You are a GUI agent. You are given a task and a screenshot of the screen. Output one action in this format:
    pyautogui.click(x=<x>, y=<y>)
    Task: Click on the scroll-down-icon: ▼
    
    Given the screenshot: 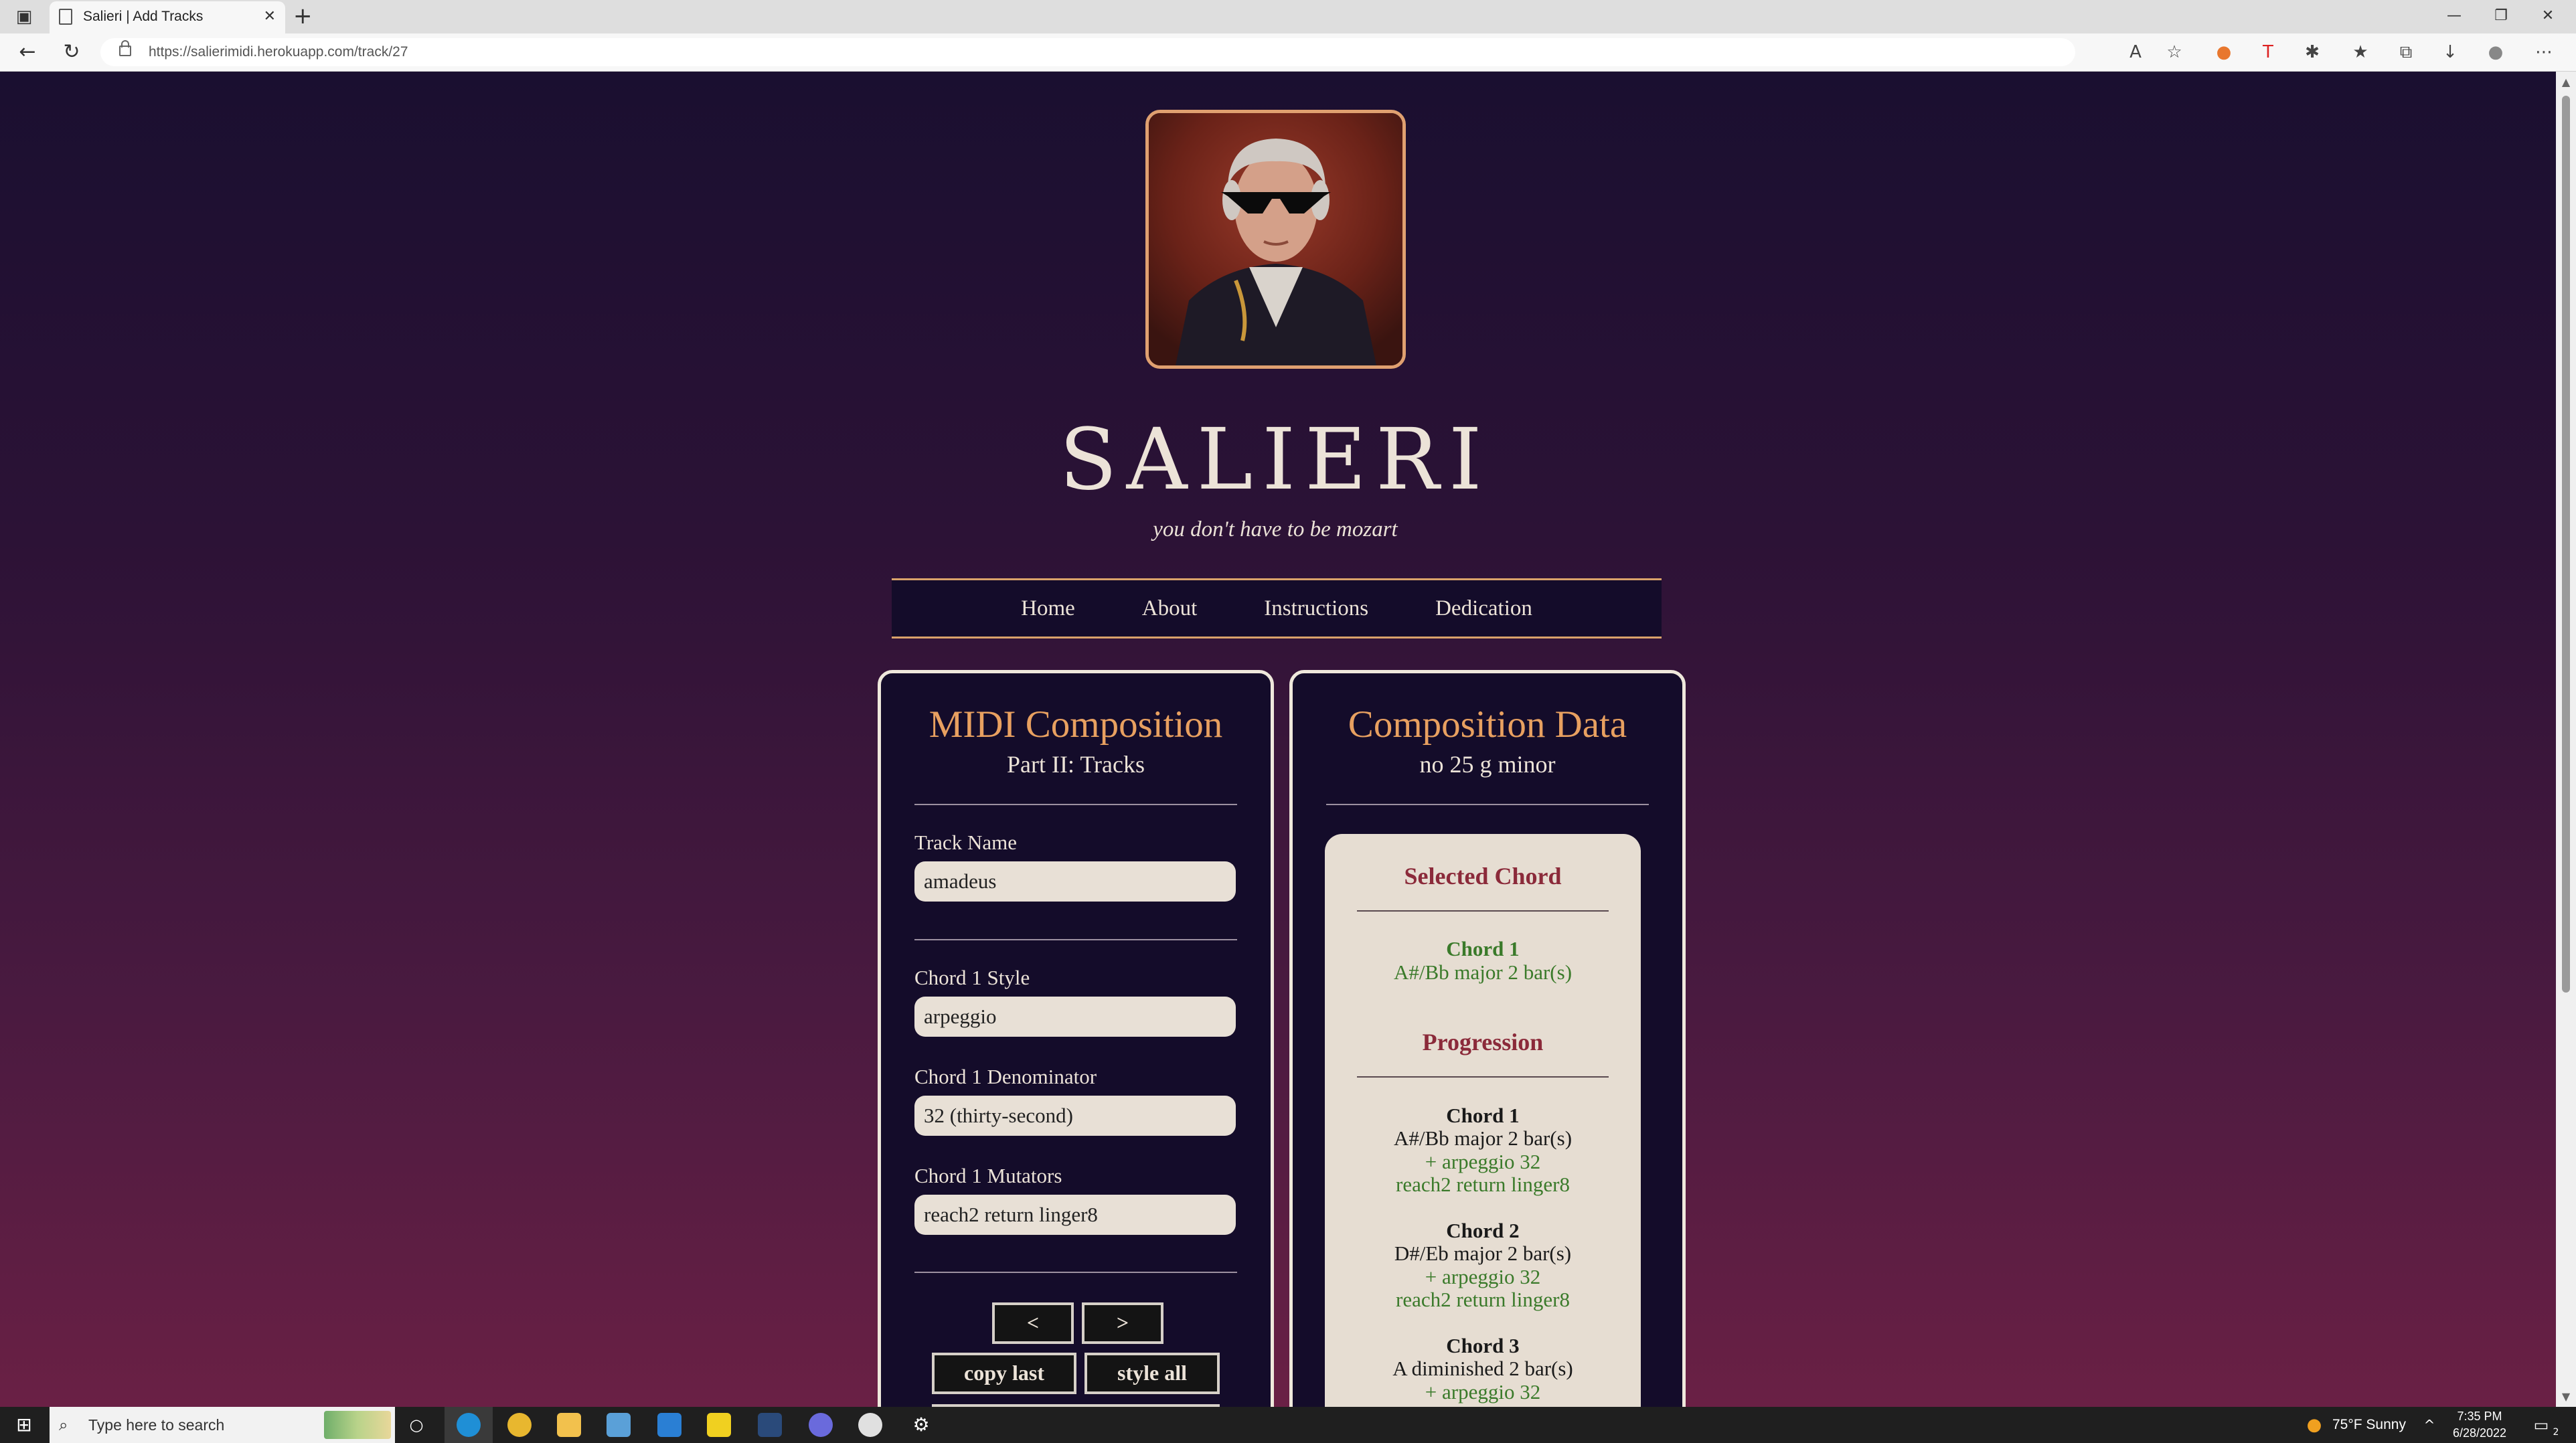 What is the action you would take?
    pyautogui.click(x=2566, y=1396)
    